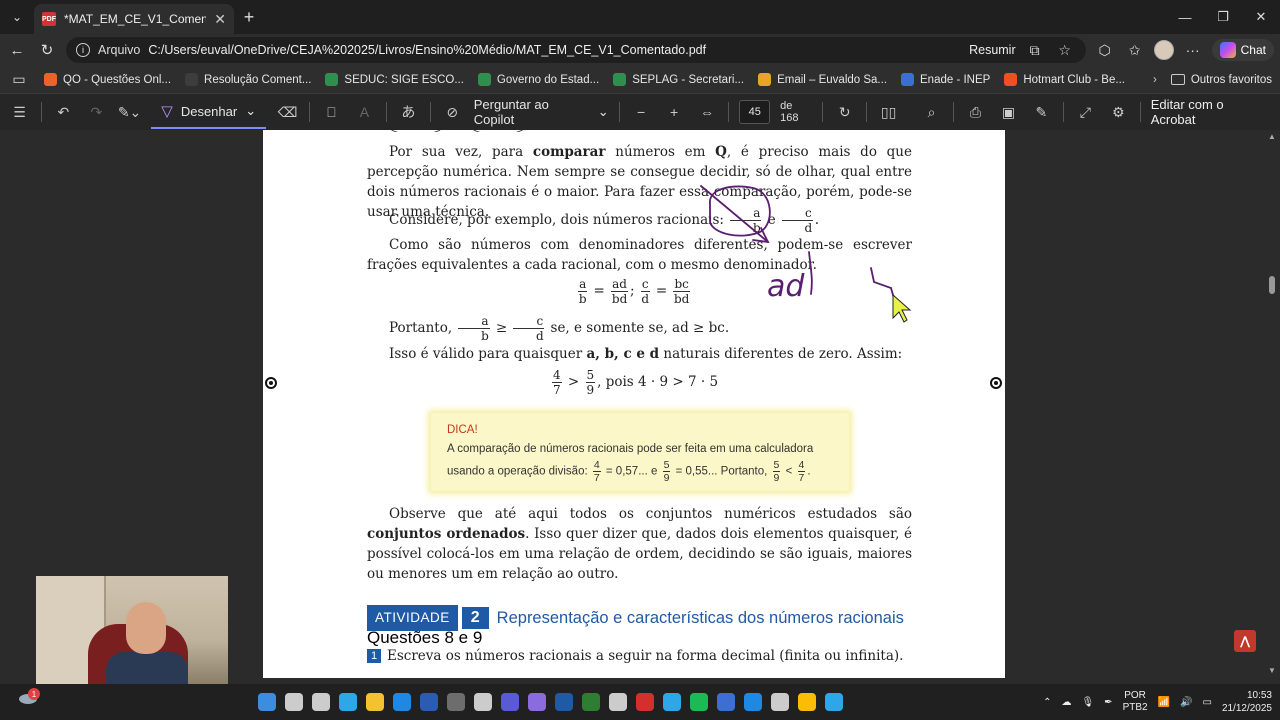  Describe the element at coordinates (1272, 285) in the screenshot. I see `scroll-thumb` at that location.